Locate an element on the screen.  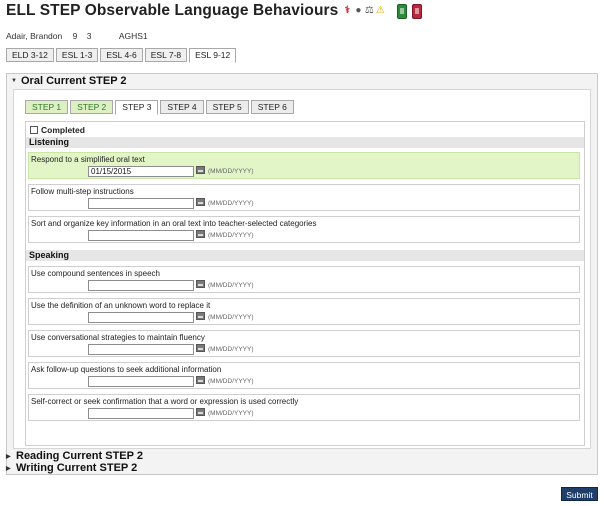
oral-section-title: Oral Current STEP 2 is located at coordinates (74, 81).